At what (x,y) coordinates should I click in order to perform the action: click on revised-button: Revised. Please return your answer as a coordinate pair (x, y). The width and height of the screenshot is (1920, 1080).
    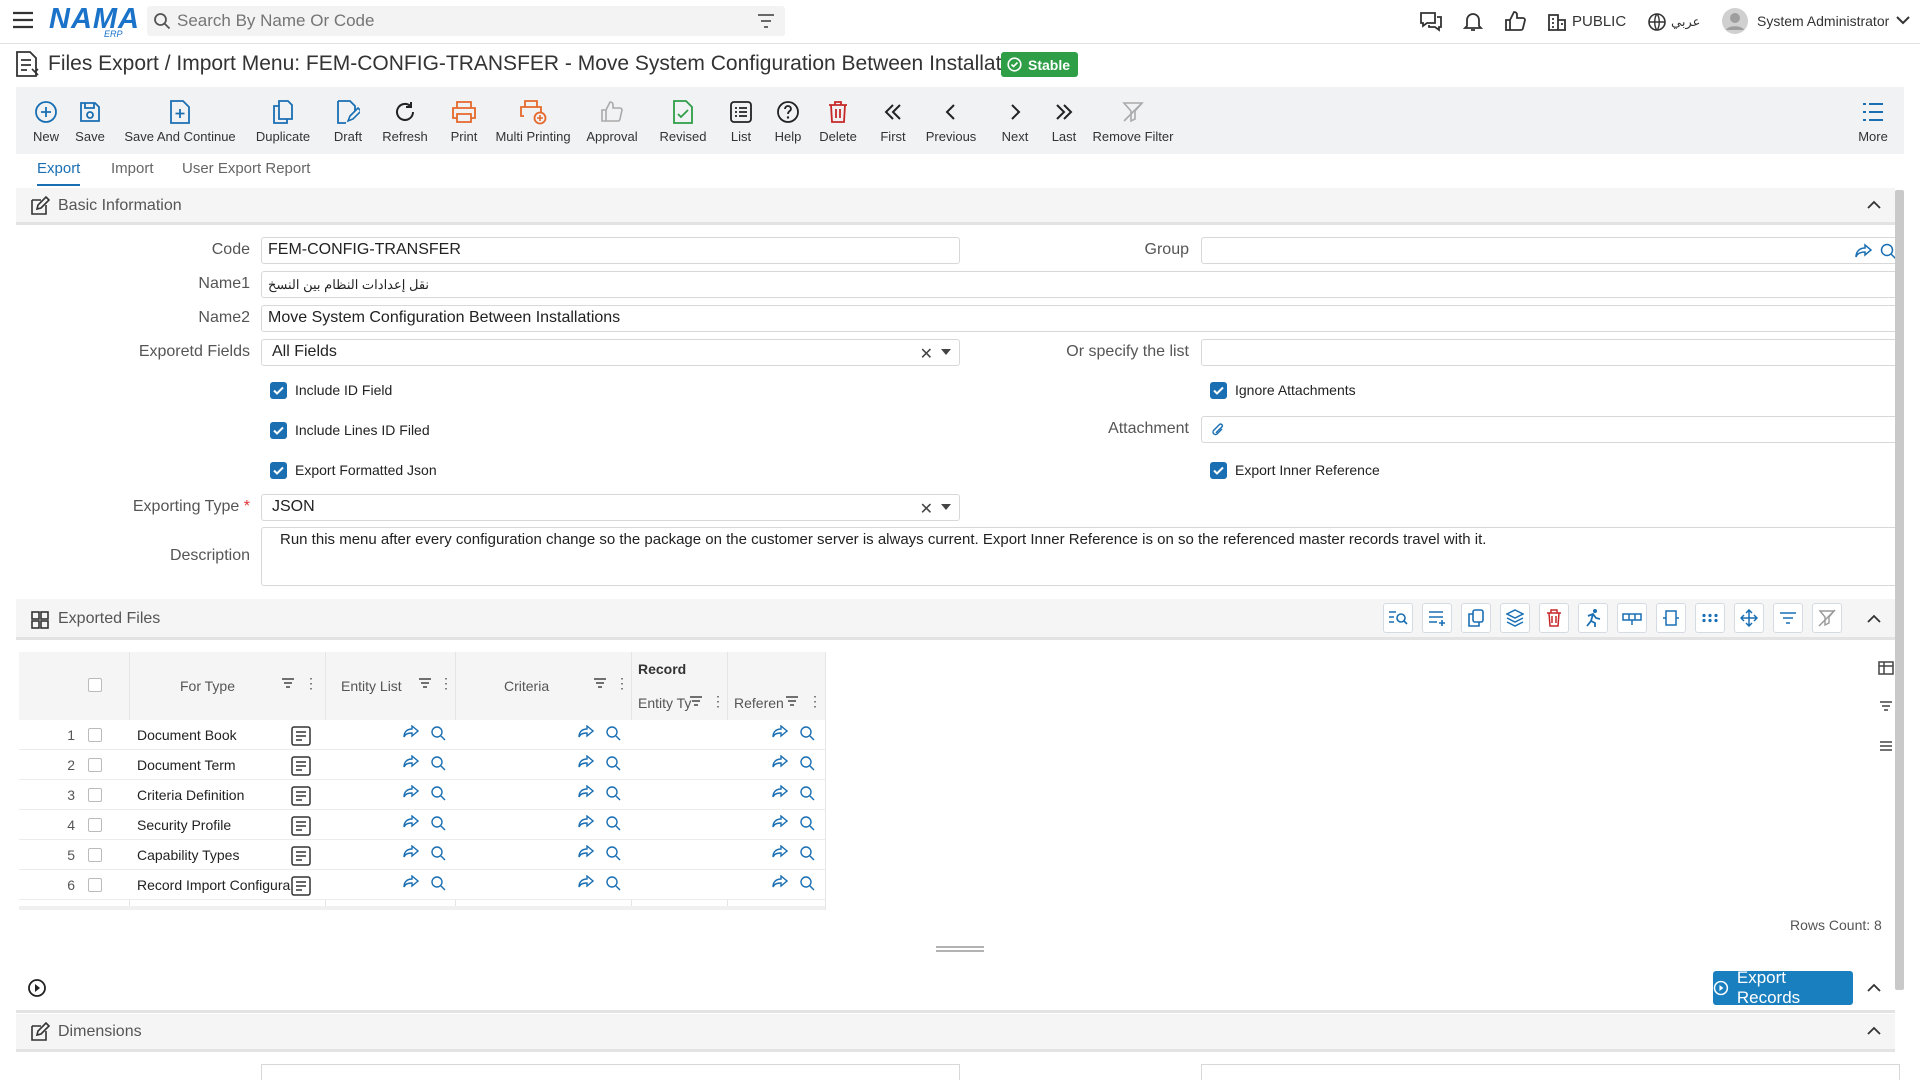
    Looking at the image, I should click on (683, 120).